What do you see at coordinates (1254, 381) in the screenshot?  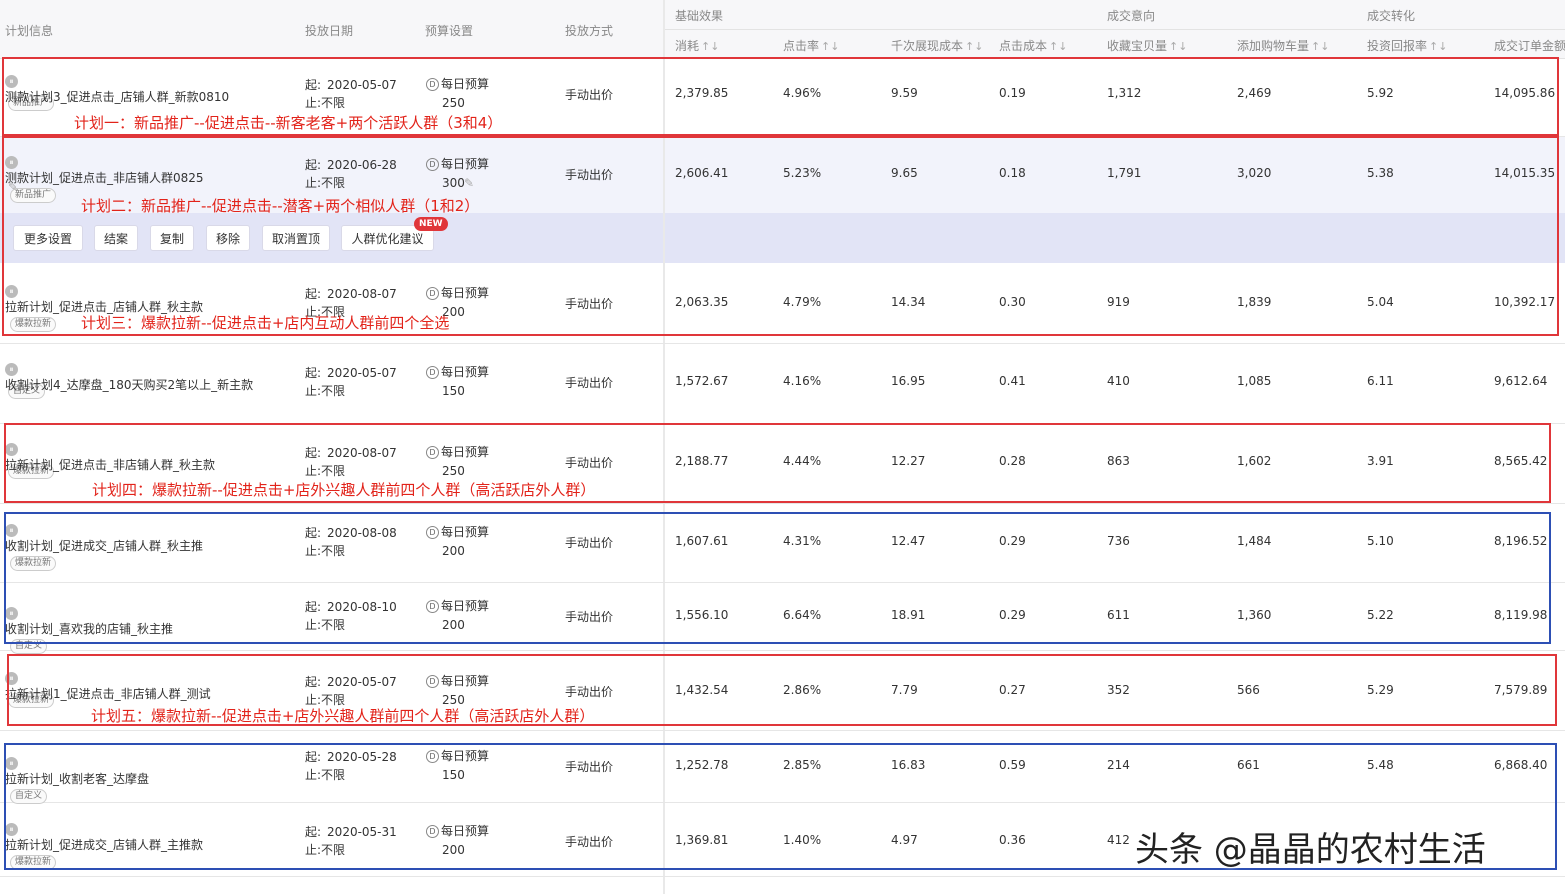 I see `metric-add-to-cart: 1,085` at bounding box center [1254, 381].